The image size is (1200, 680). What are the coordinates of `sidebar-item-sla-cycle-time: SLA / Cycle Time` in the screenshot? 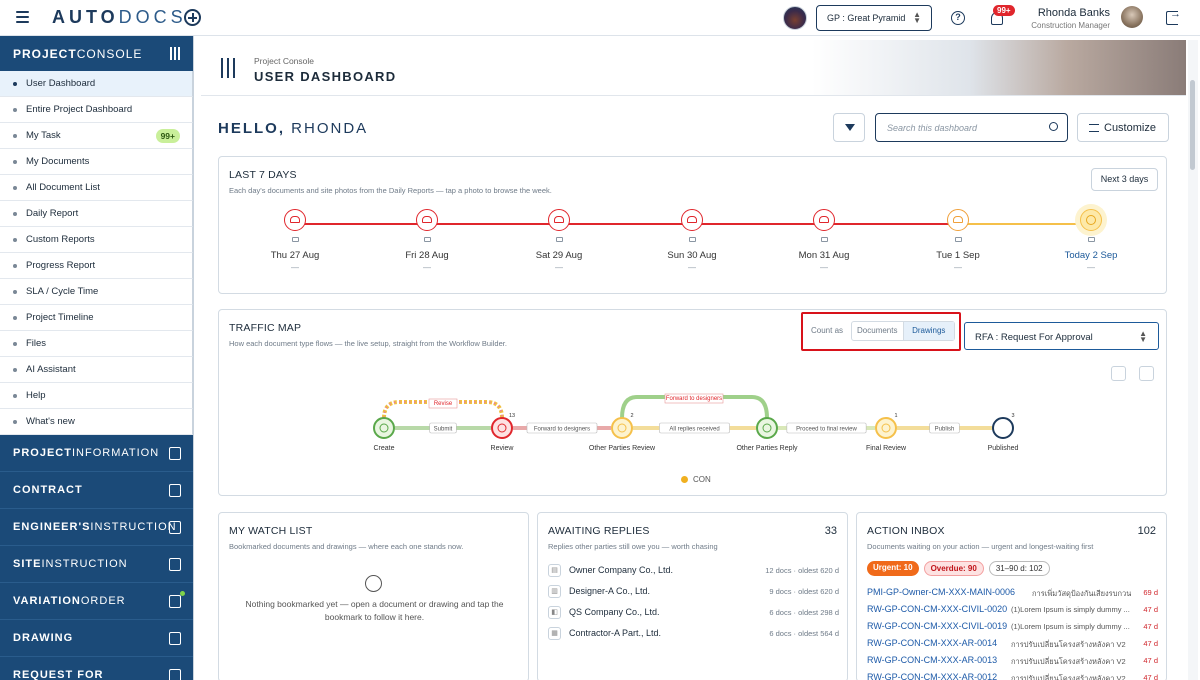 It's located at (96, 292).